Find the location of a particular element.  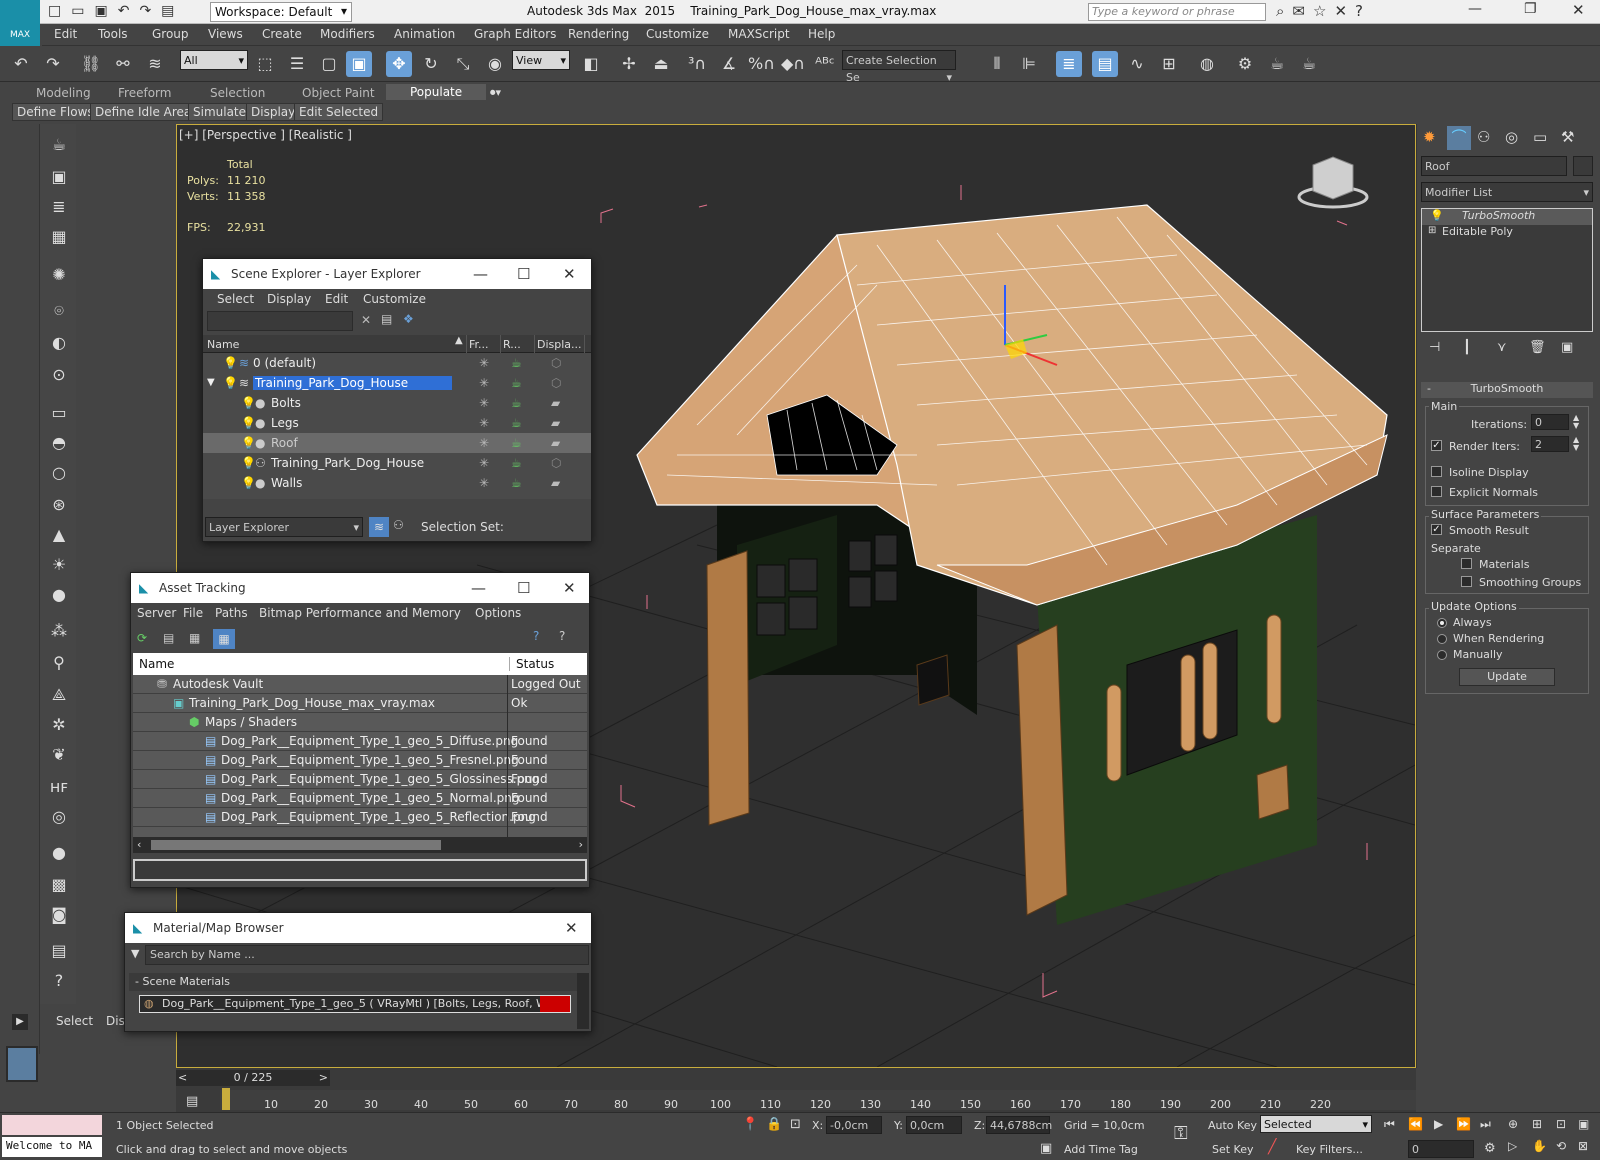

menu-maxscript: MAXScript is located at coordinates (759, 34).